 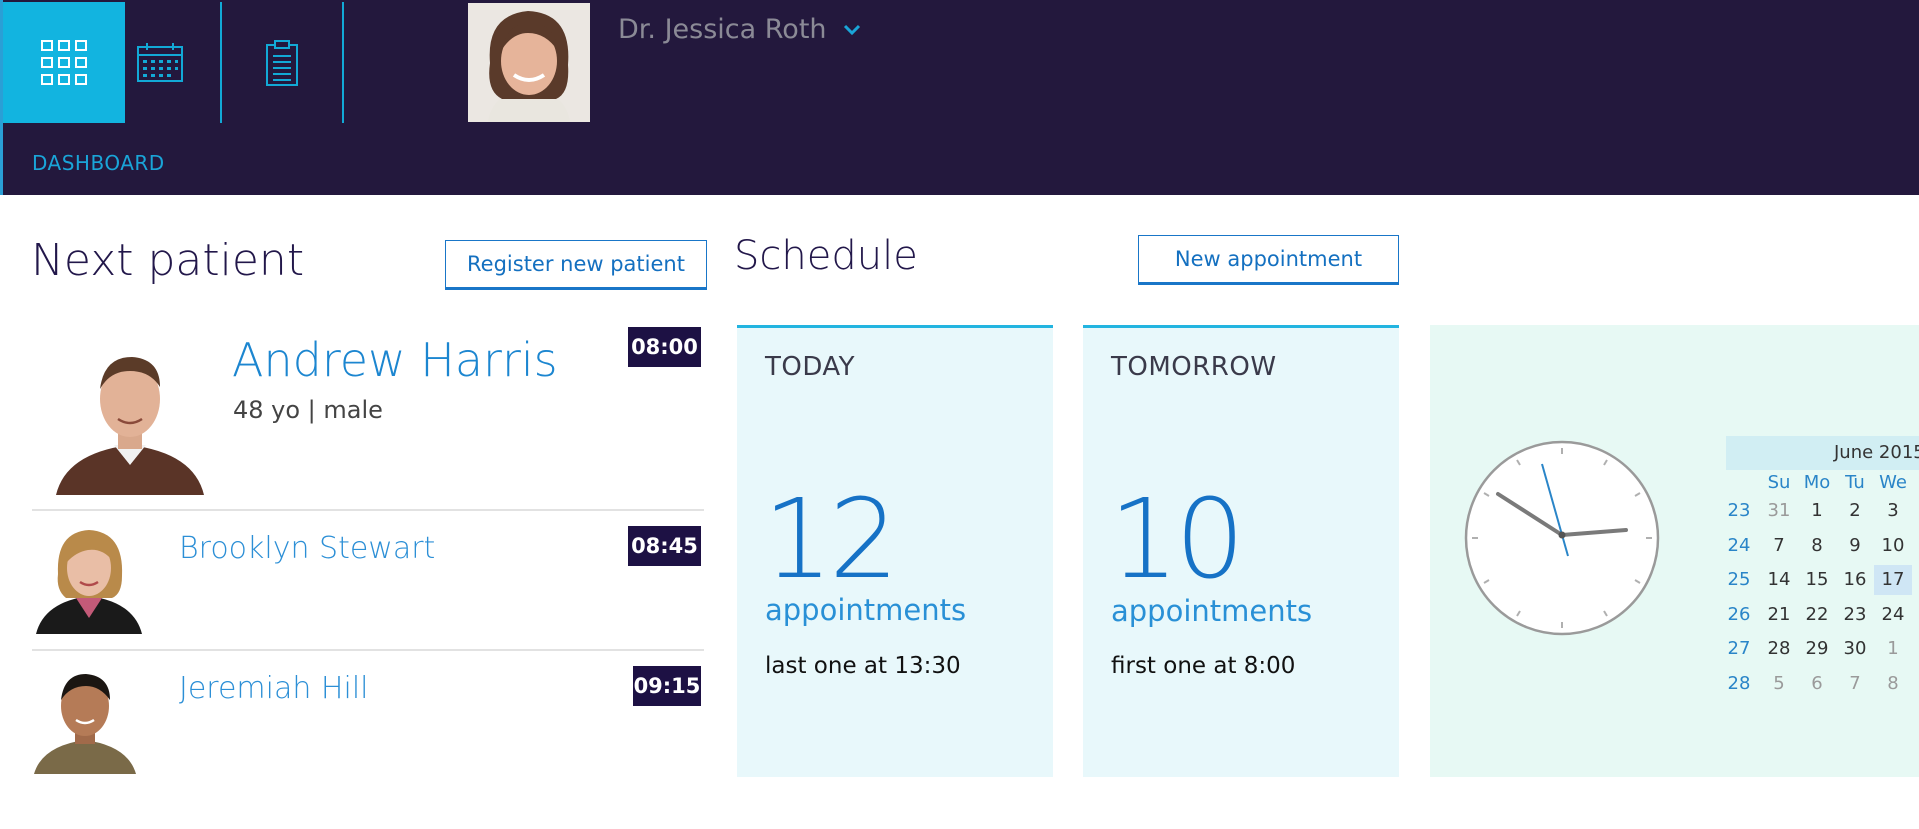 I want to click on calendar-week-number: 24, so click(x=1739, y=545).